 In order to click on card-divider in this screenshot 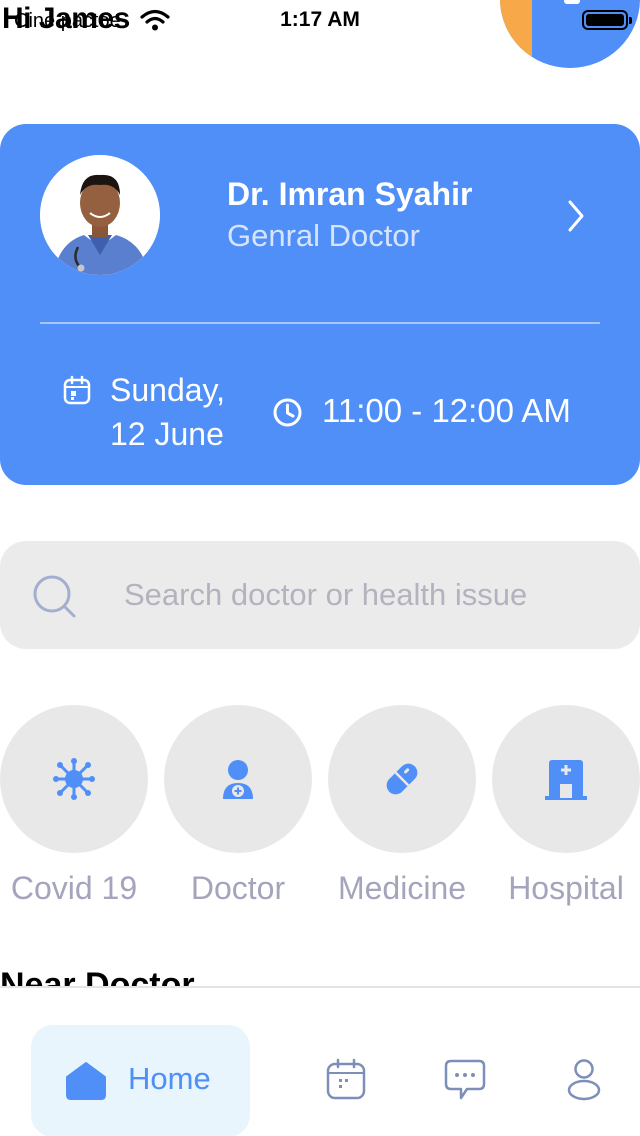, I will do `click(320, 323)`.